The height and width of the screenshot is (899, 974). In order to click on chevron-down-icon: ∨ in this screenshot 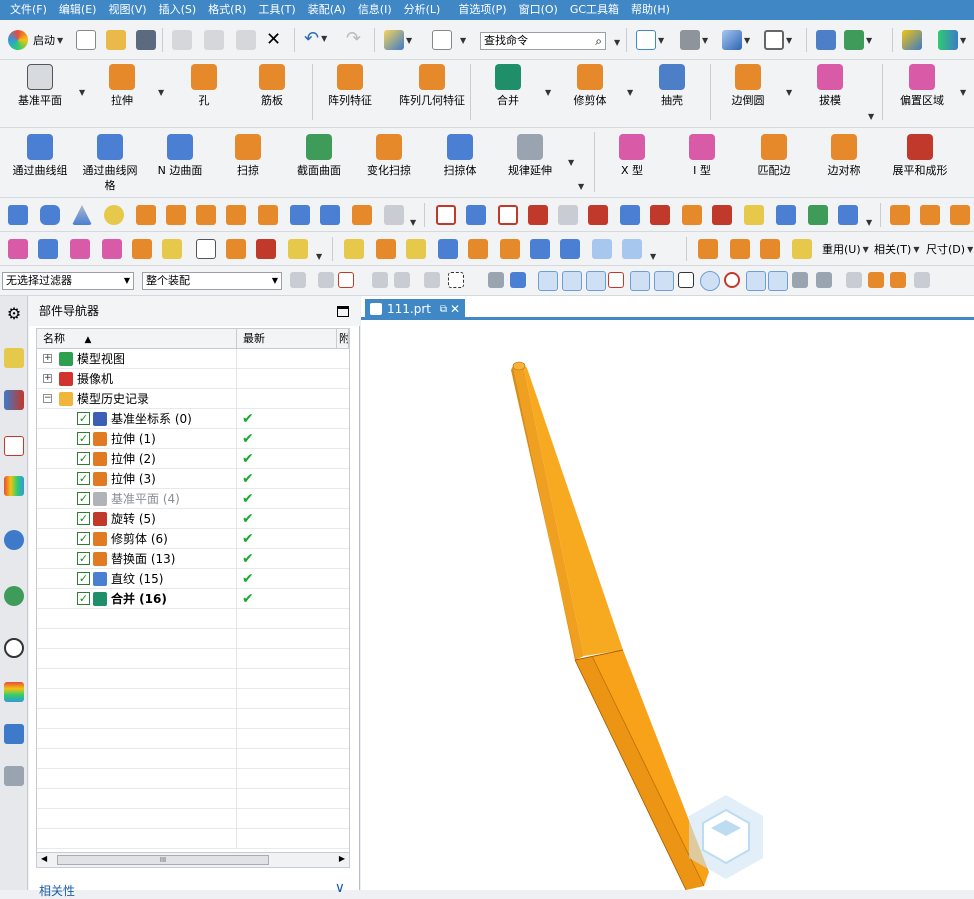, I will do `click(340, 888)`.